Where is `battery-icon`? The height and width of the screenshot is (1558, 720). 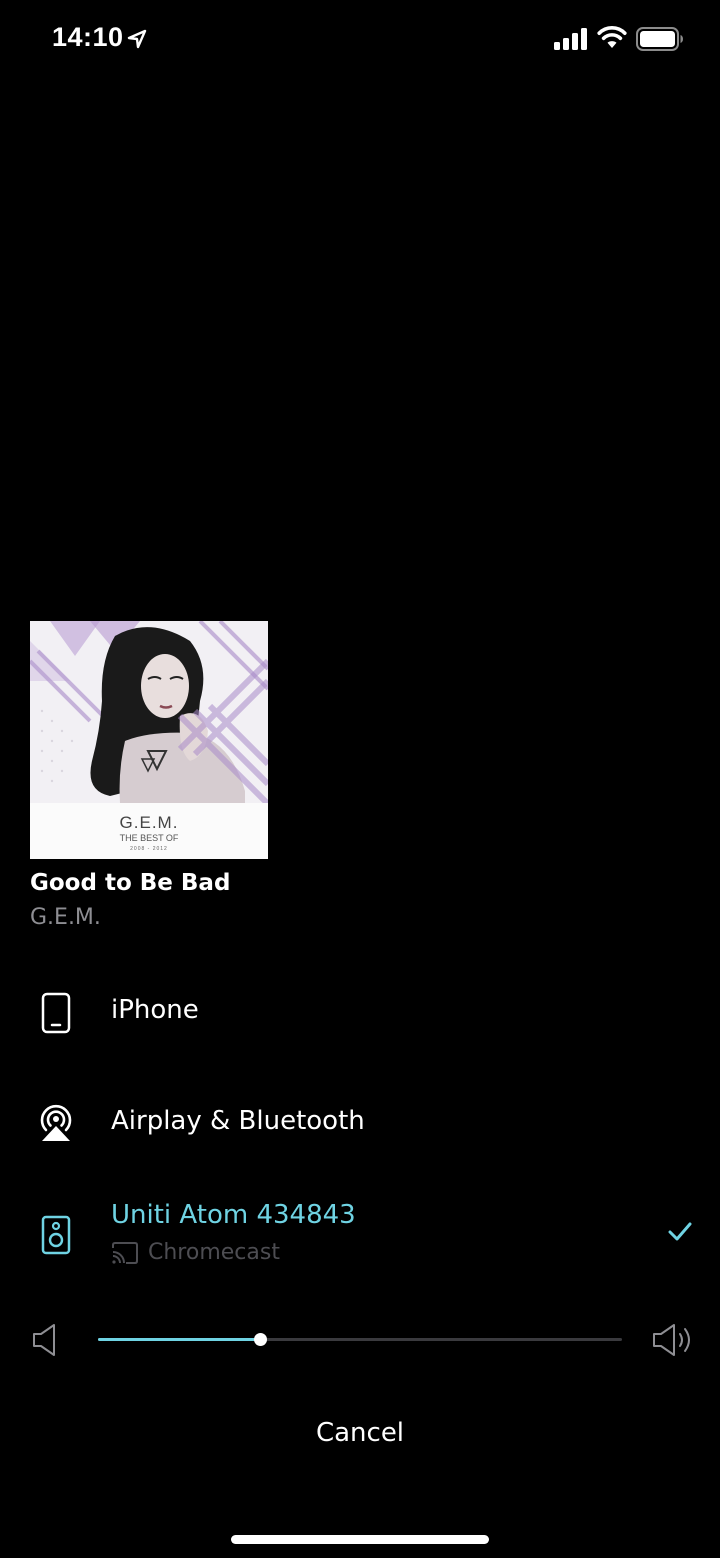 battery-icon is located at coordinates (659, 39).